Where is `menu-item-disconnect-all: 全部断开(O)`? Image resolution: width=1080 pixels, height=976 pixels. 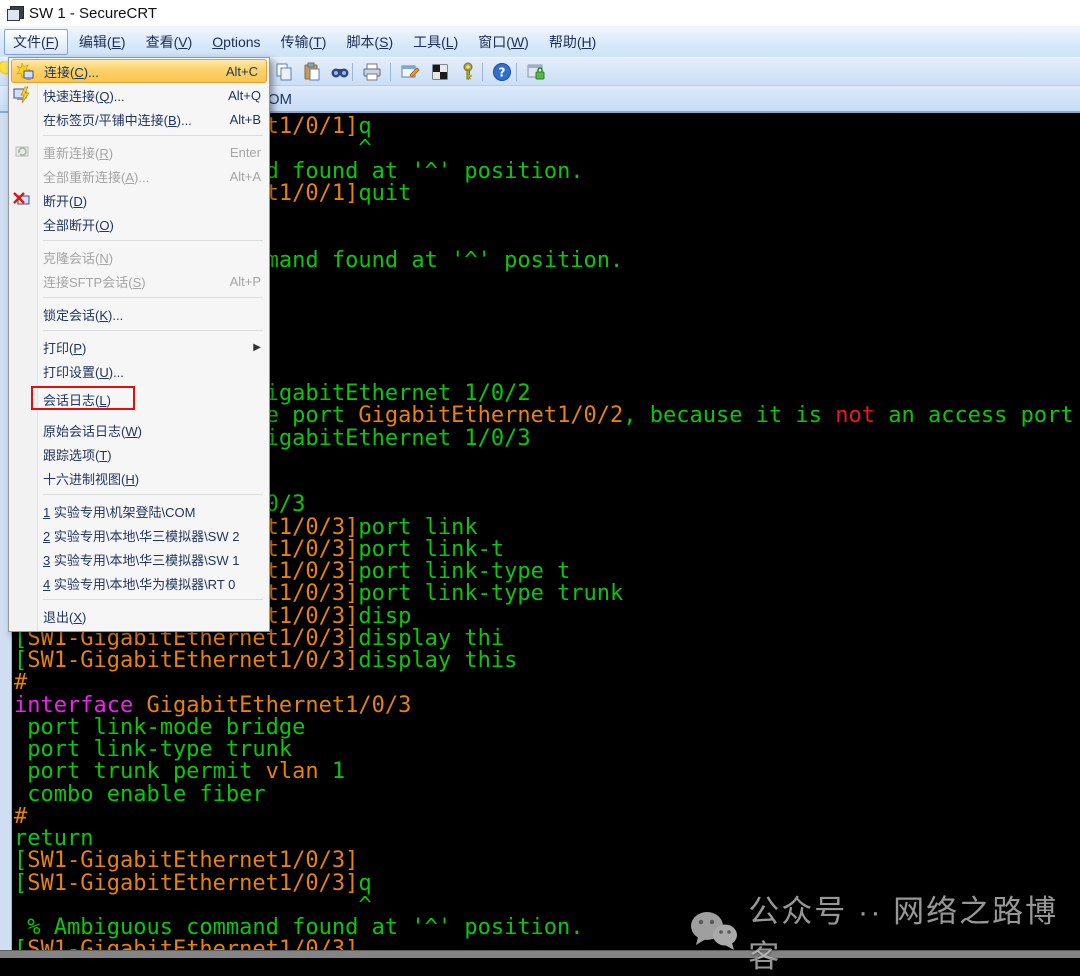
menu-item-disconnect-all: 全部断开(O) is located at coordinates (139, 224).